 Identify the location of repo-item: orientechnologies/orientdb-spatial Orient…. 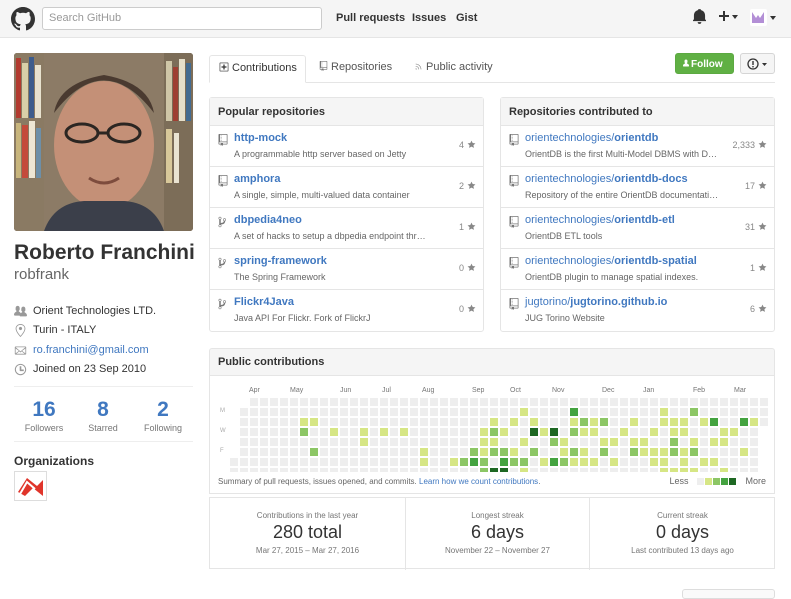
(637, 269).